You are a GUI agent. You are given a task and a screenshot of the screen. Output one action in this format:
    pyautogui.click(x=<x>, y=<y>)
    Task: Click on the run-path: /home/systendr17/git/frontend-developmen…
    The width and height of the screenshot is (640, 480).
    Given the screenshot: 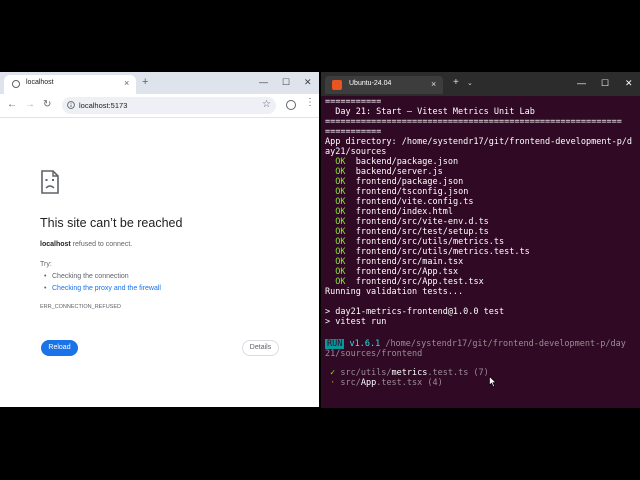 What is the action you would take?
    pyautogui.click(x=503, y=344)
    